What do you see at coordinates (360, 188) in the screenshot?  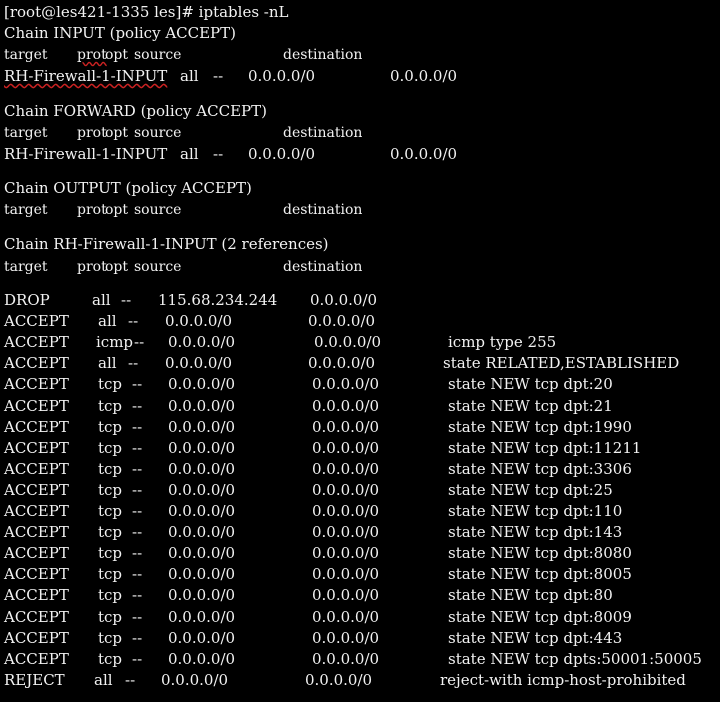 I see `chain-title-line: Chain OUTPUT (policy ACCEPT)` at bounding box center [360, 188].